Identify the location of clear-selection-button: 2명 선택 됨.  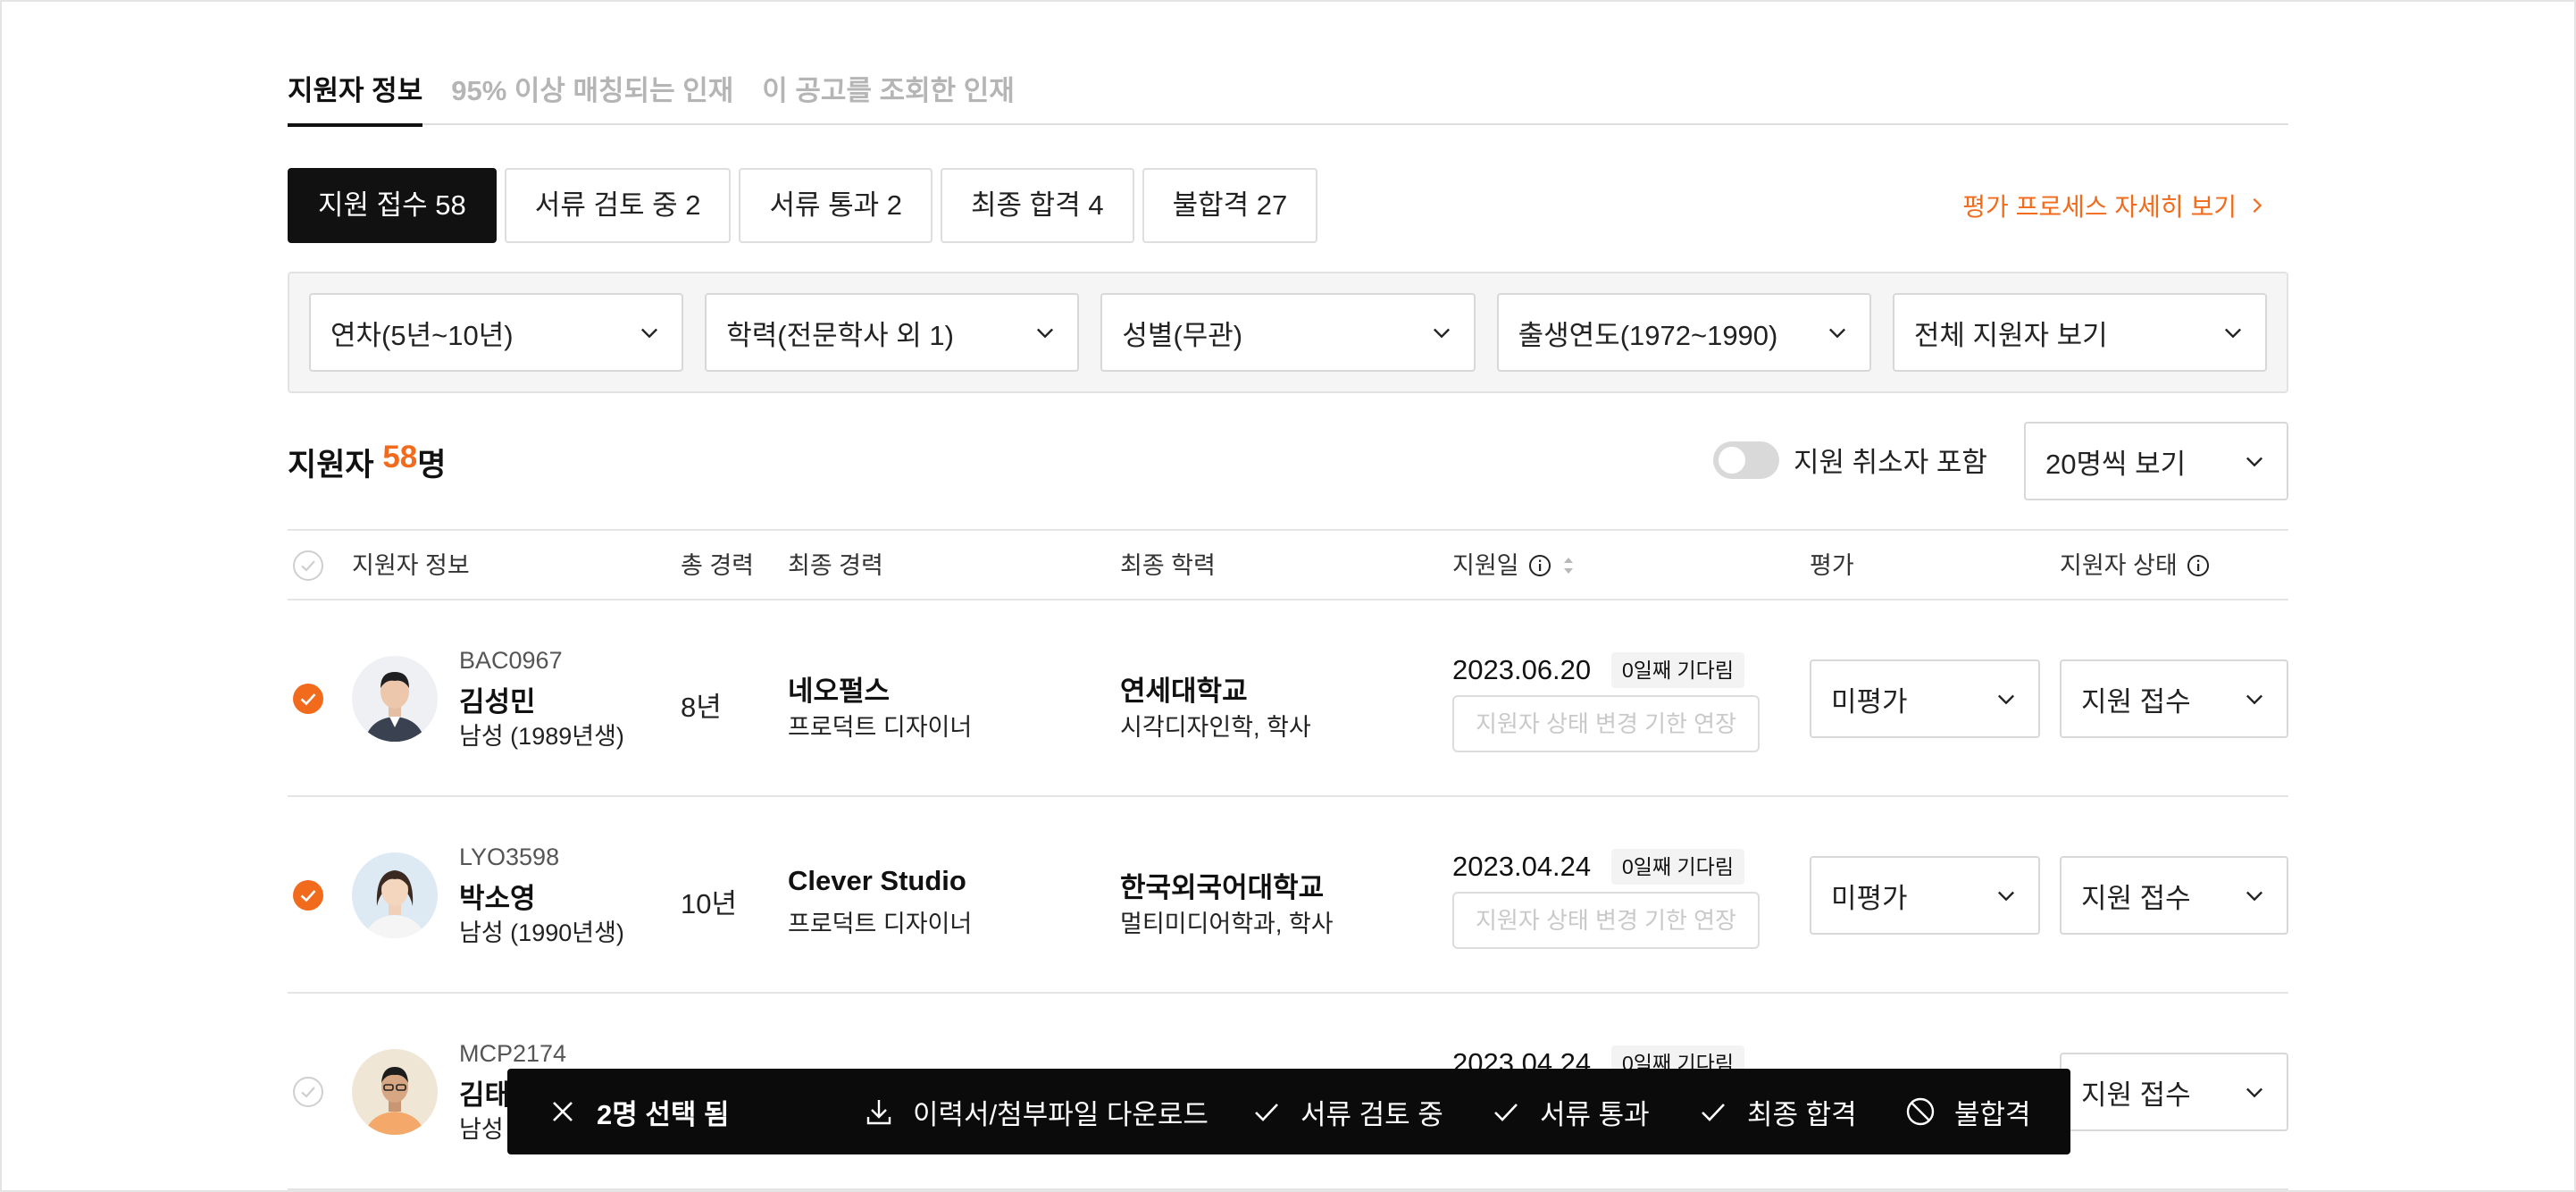
(639, 1111).